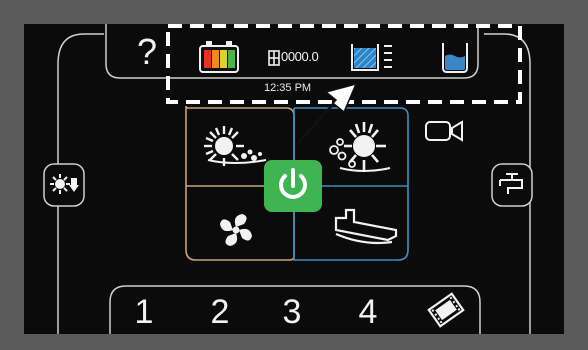 This screenshot has width=588, height=350. I want to click on question-mark-icon: ?, so click(147, 51).